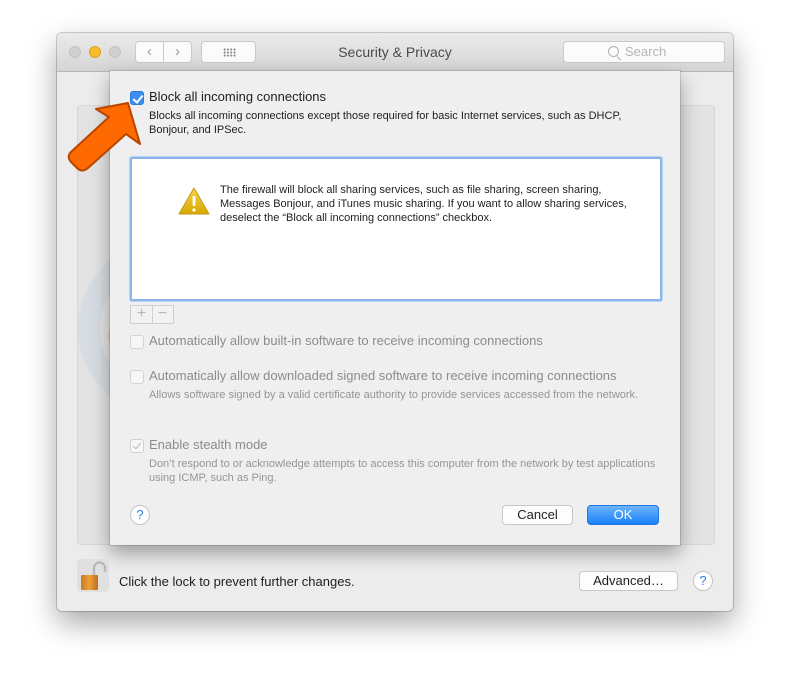 The image size is (790, 694). Describe the element at coordinates (142, 314) in the screenshot. I see `add-app-button: +` at that location.